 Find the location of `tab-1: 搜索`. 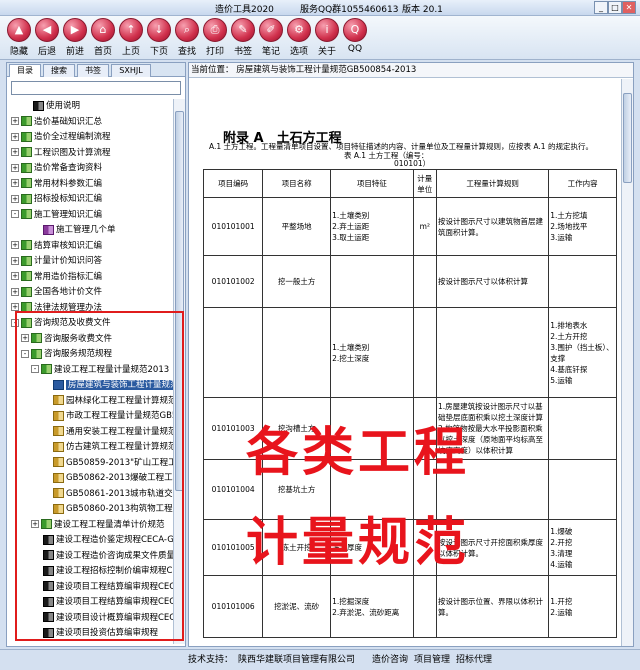

tab-1: 搜索 is located at coordinates (59, 70).